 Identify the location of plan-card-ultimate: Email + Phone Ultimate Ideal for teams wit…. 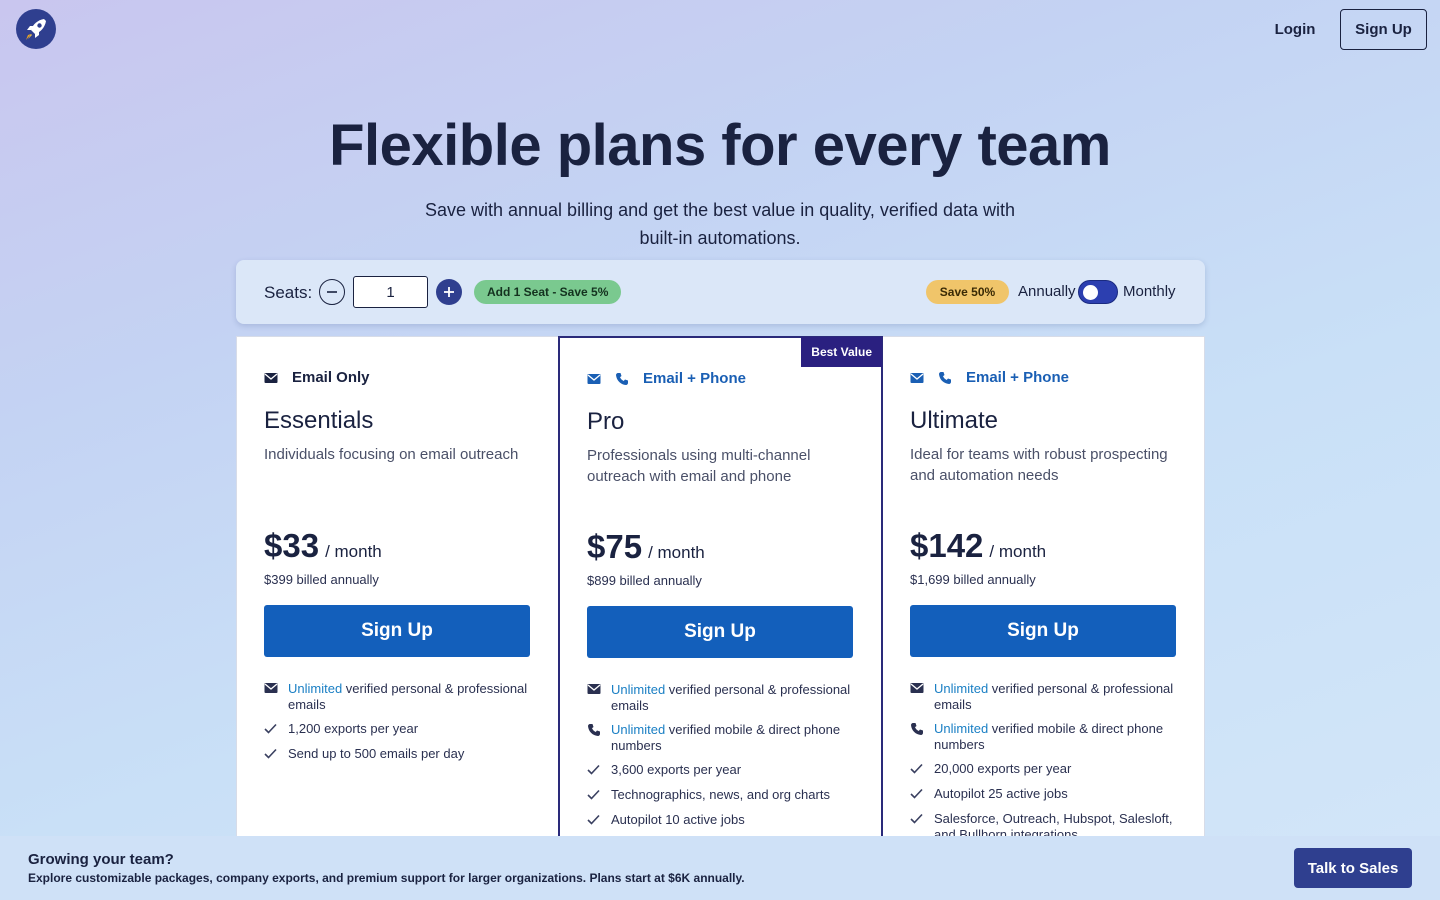
(1043, 596).